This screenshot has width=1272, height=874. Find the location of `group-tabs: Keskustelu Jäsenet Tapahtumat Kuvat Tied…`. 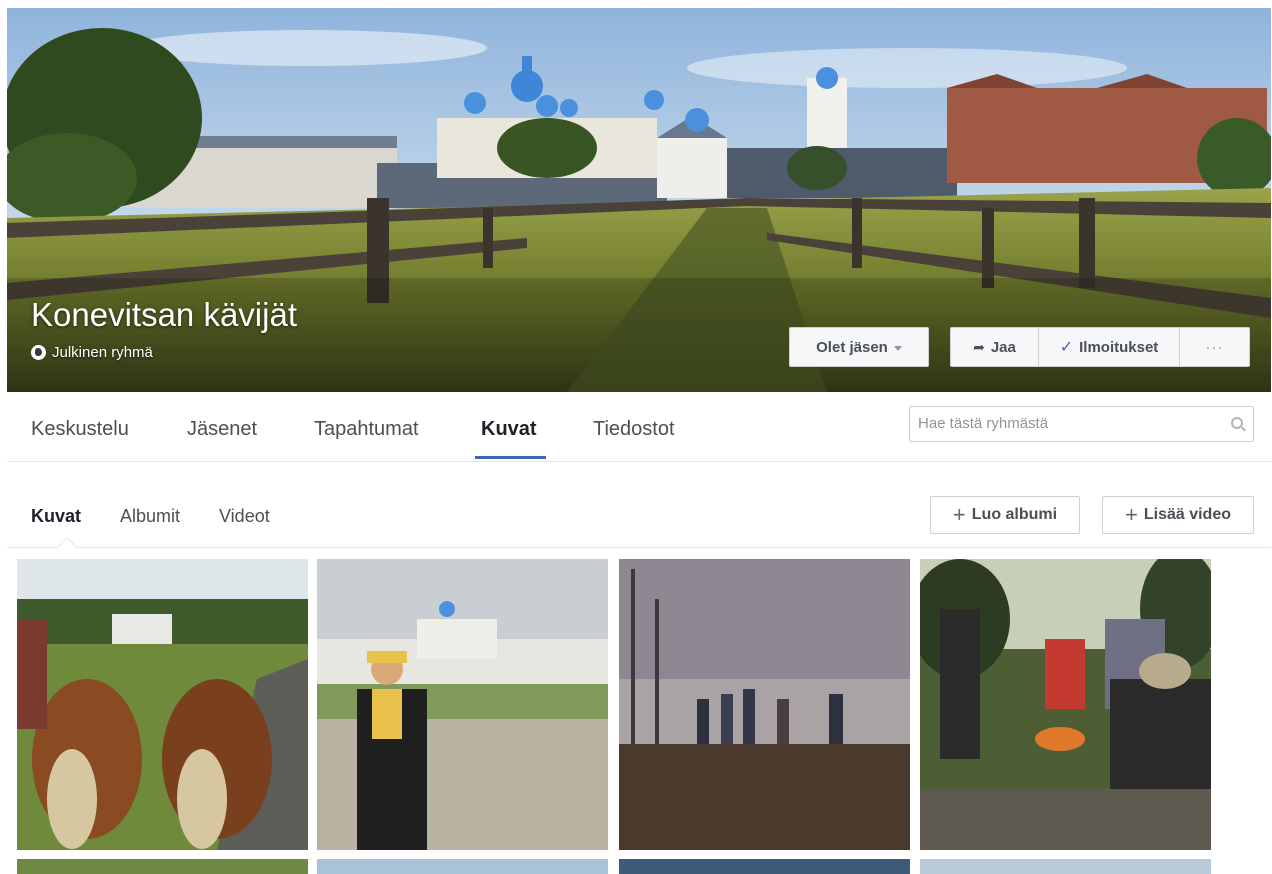

group-tabs: Keskustelu Jäsenet Tapahtumat Kuvat Tied… is located at coordinates (639, 427).